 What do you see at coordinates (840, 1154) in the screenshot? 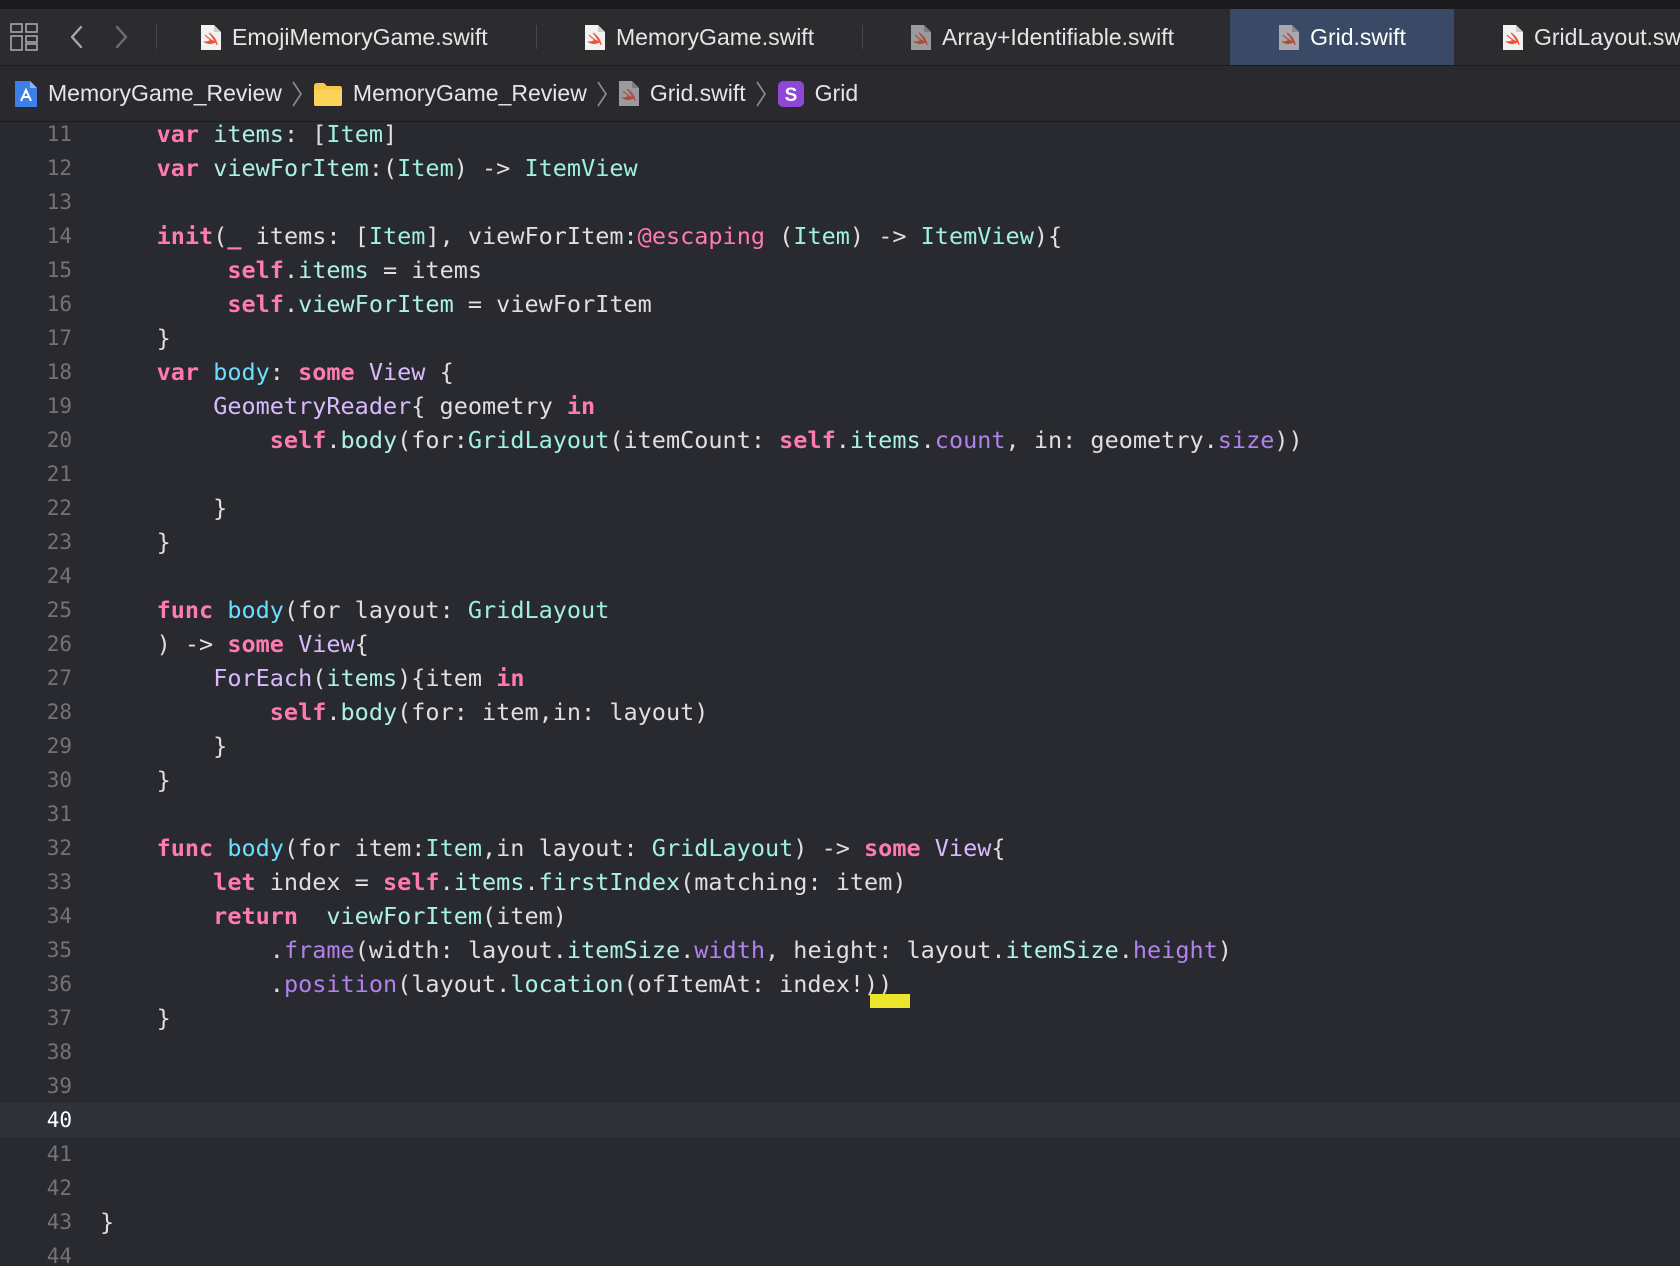
I see `code-line: 41` at bounding box center [840, 1154].